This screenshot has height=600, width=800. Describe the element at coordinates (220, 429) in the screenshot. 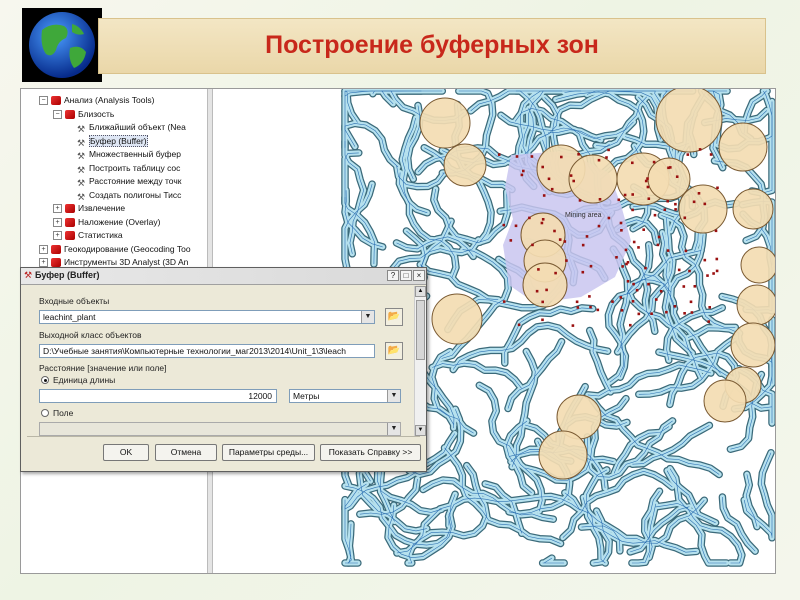

I see `field-select: ▼` at that location.